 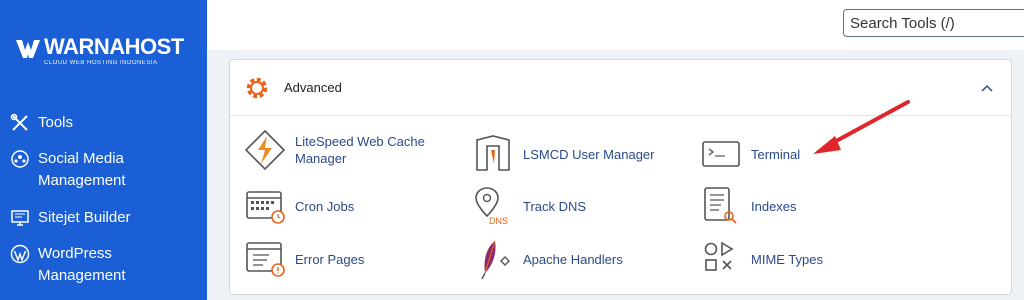 What do you see at coordinates (748, 206) in the screenshot?
I see `tool-indexes: Indexes` at bounding box center [748, 206].